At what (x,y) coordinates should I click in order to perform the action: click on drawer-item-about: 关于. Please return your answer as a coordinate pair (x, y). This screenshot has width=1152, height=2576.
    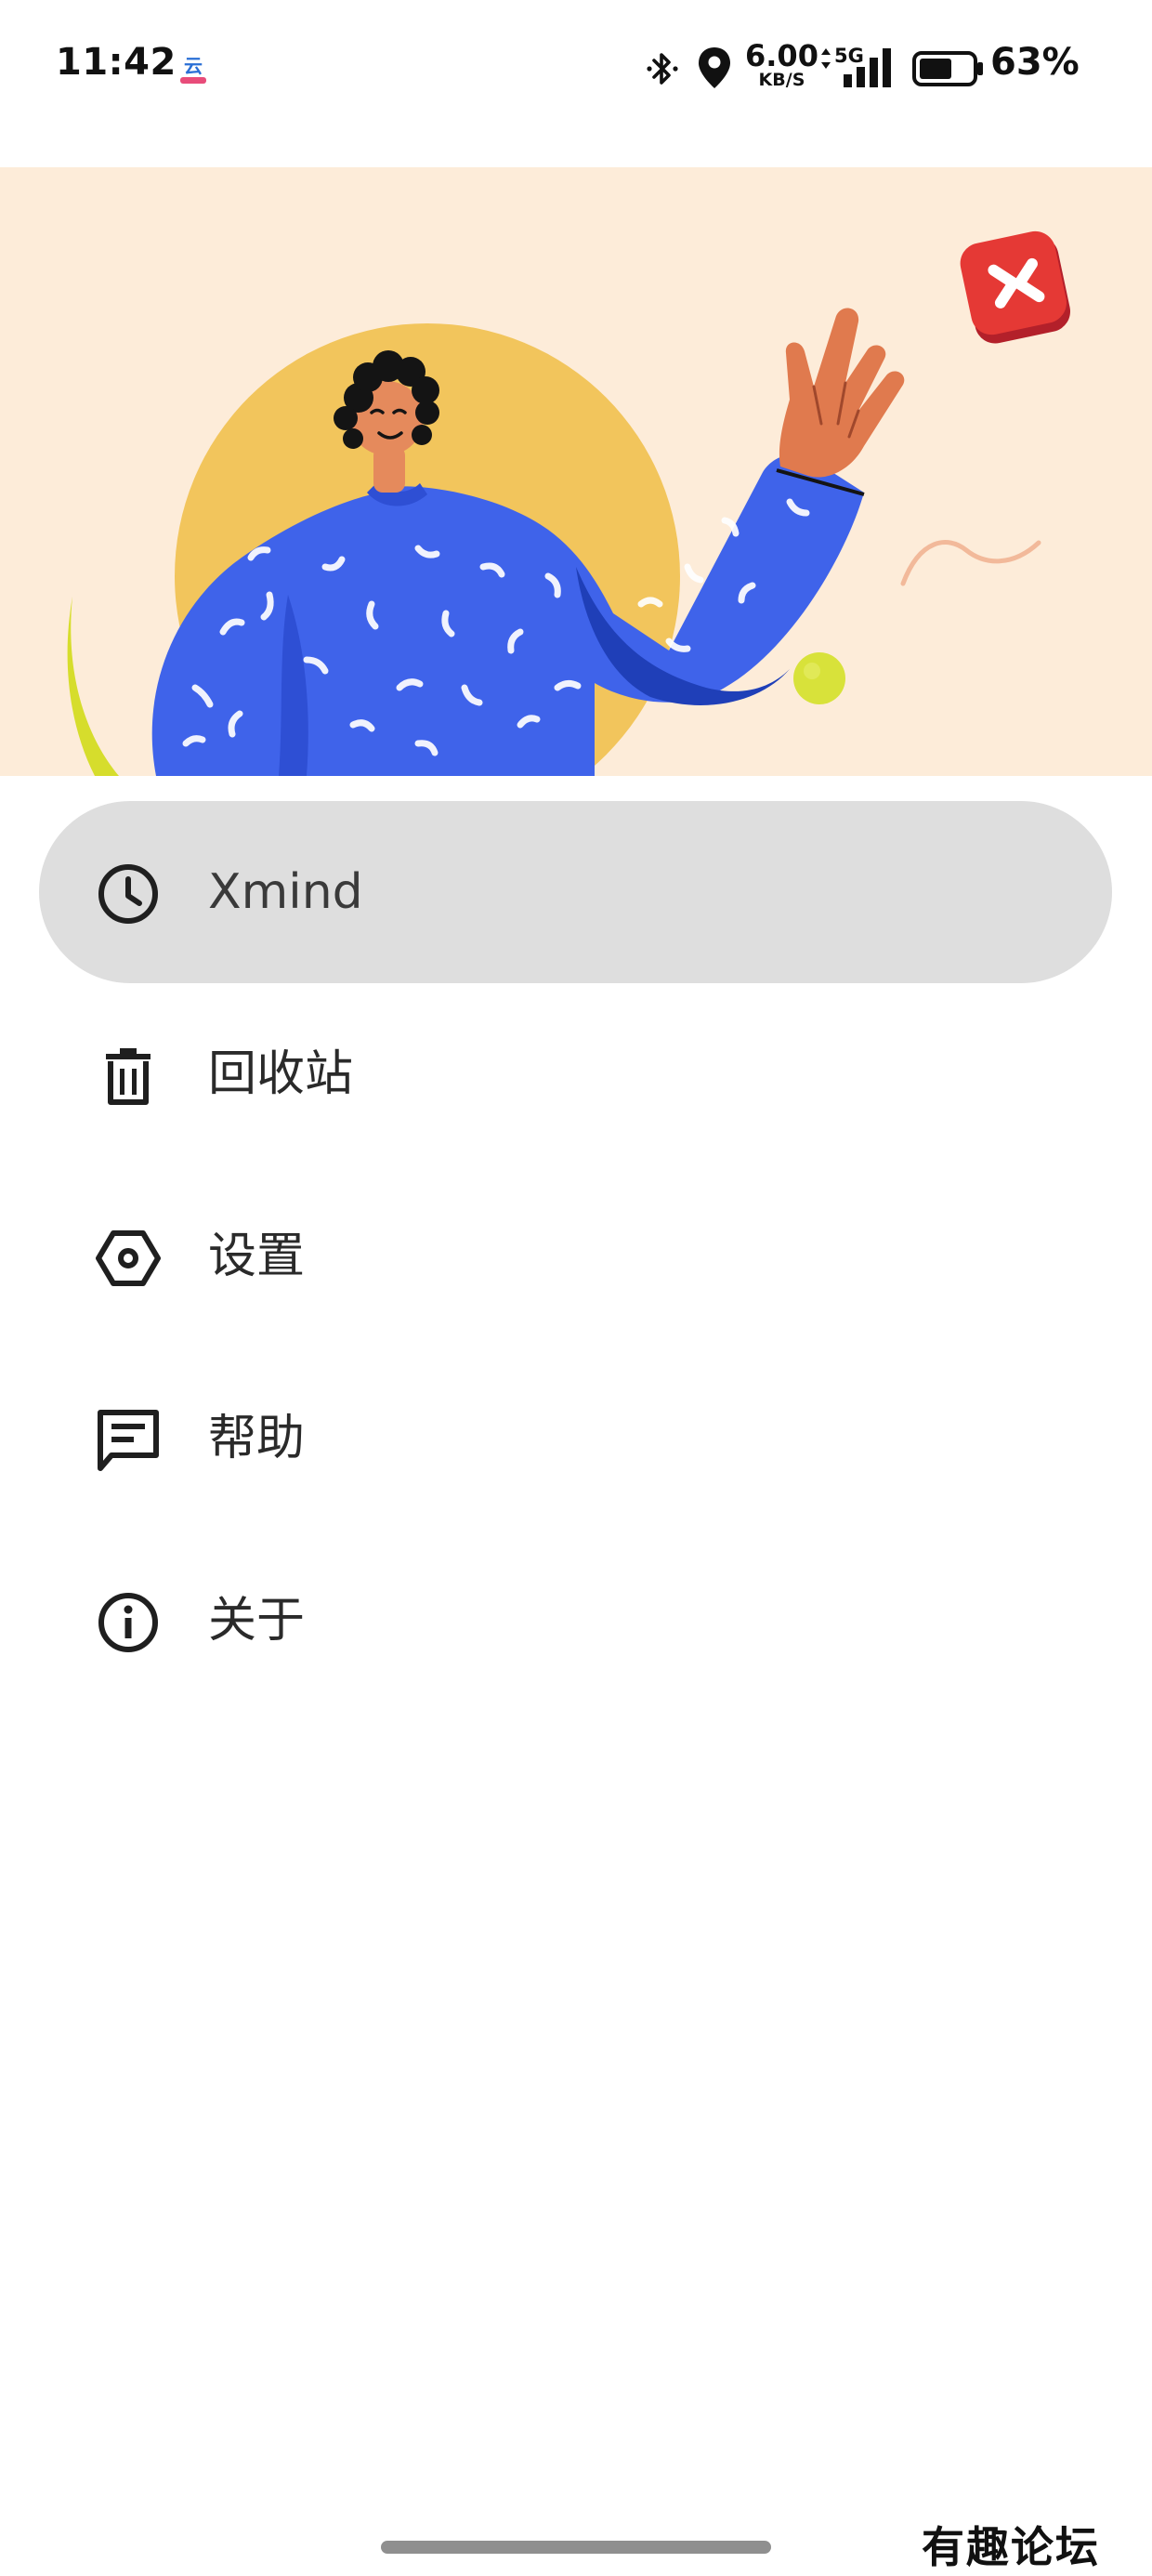
    Looking at the image, I should click on (575, 1621).